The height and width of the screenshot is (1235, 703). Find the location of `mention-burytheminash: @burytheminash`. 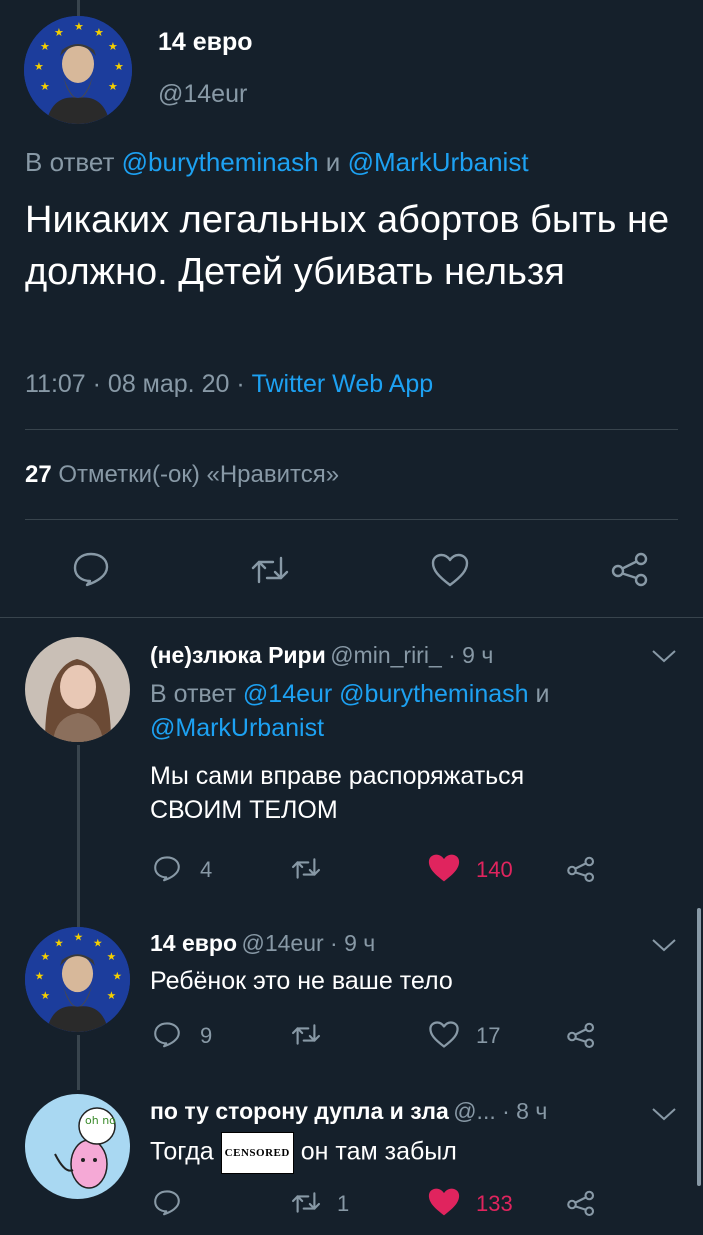

mention-burytheminash: @burytheminash is located at coordinates (220, 162).